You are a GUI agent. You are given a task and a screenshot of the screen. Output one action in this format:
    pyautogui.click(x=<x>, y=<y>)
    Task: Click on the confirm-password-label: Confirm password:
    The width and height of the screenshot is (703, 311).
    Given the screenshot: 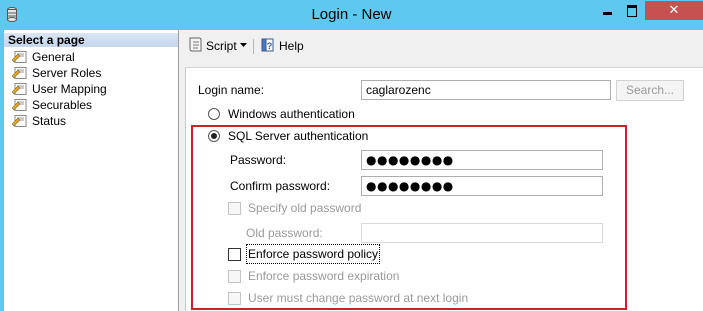 What is the action you would take?
    pyautogui.click(x=280, y=186)
    